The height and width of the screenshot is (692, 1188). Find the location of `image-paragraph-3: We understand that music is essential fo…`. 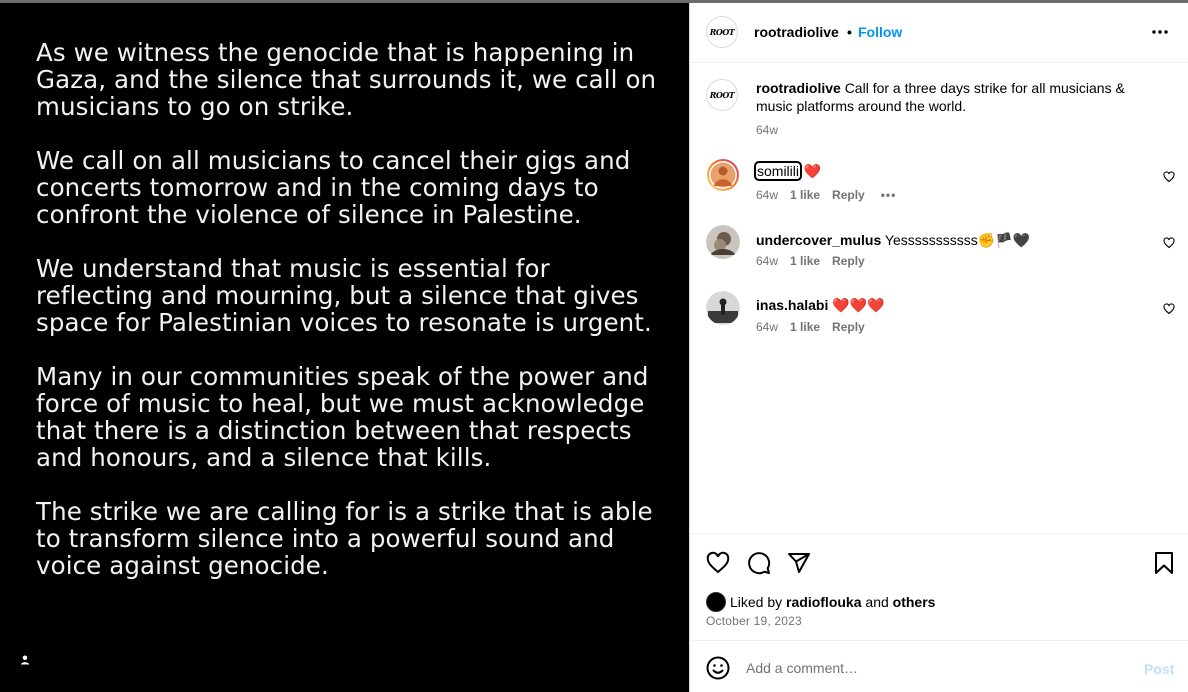

image-paragraph-3: We understand that music is essential fo… is located at coordinates (344, 295).